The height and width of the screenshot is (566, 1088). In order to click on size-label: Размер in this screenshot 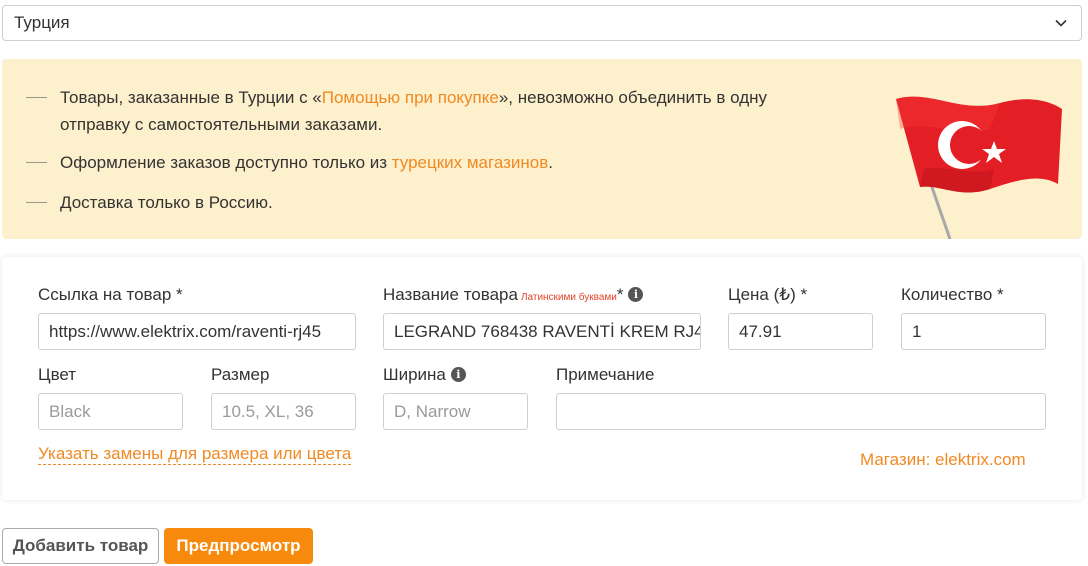, I will do `click(240, 374)`.